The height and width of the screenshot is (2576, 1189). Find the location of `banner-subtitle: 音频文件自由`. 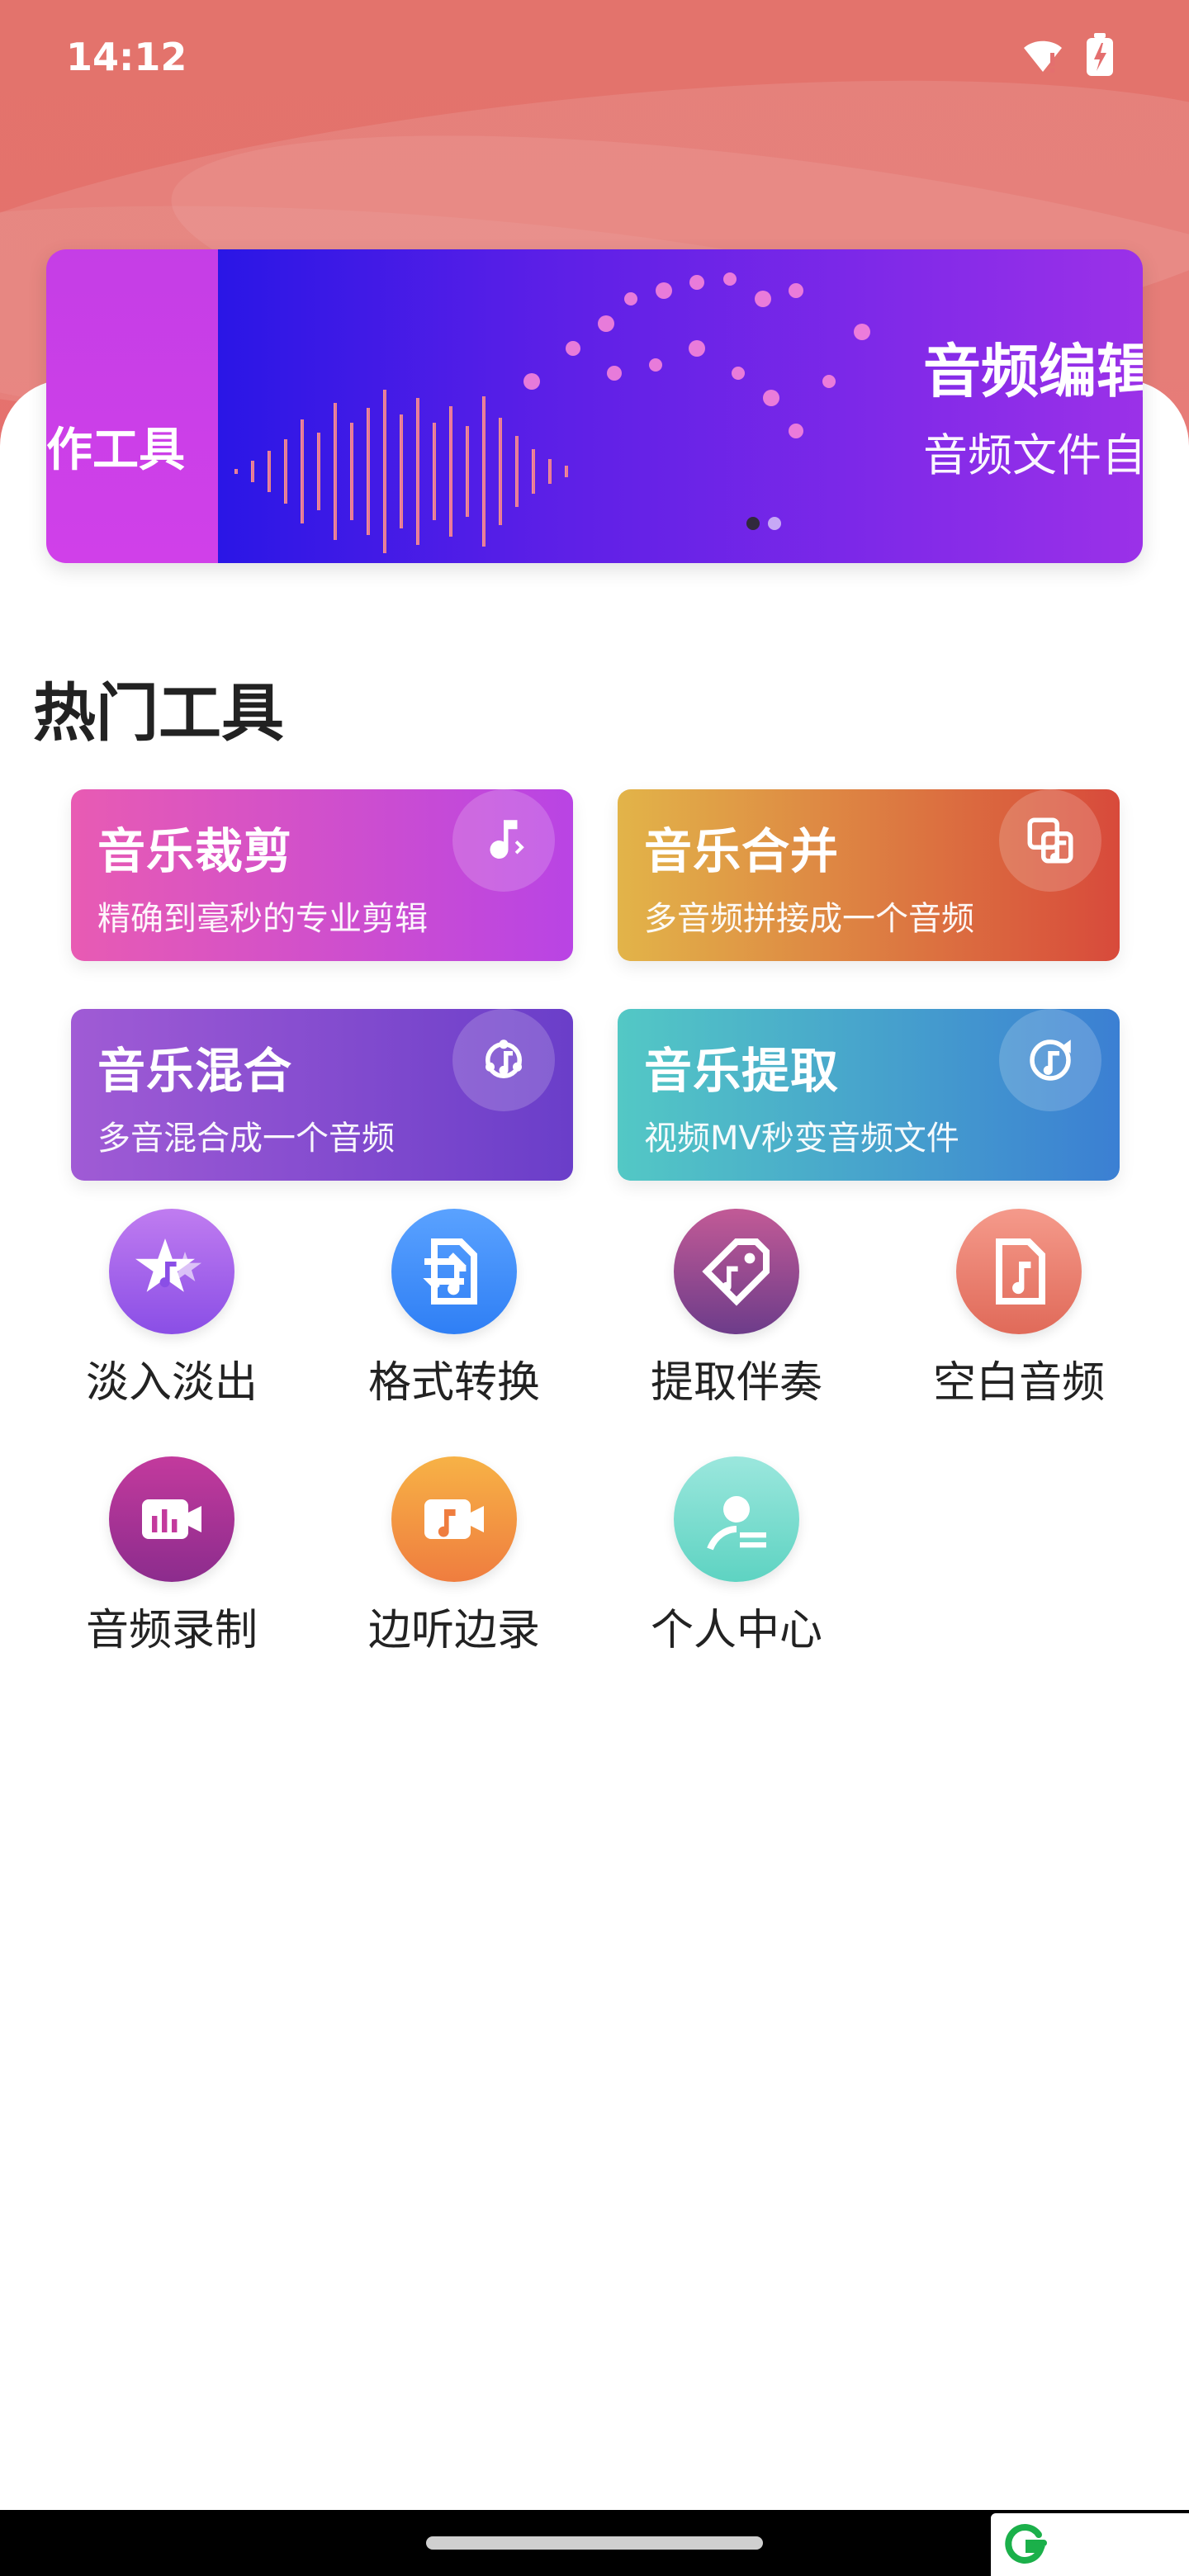

banner-subtitle: 音频文件自由 is located at coordinates (1033, 455).